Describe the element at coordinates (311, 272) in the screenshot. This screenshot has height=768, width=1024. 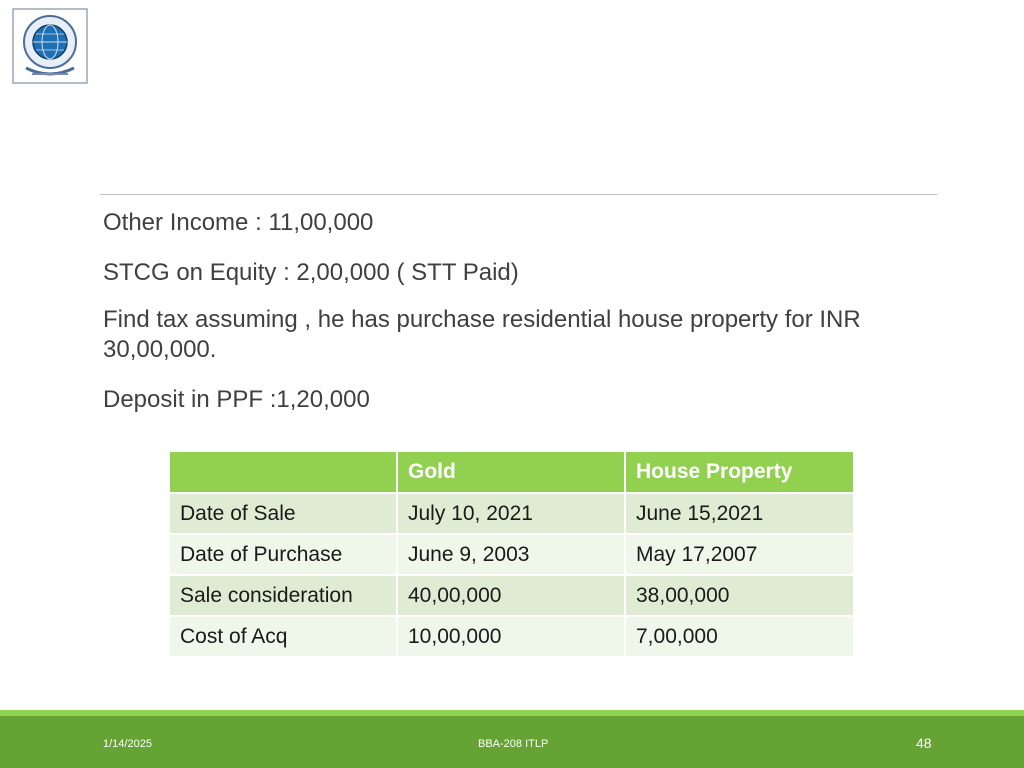
I see `stcg-line: STCG on Equity : 2,00,000 ( STT Paid)` at that location.